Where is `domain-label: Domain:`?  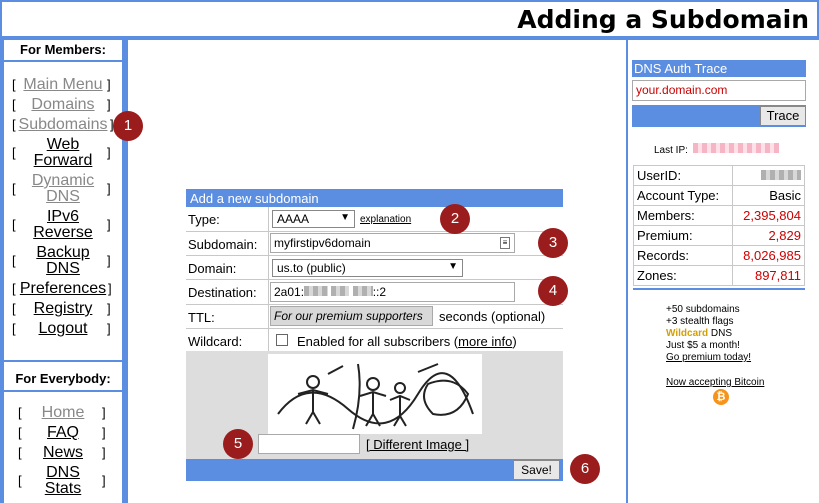
domain-label: Domain: is located at coordinates (212, 268).